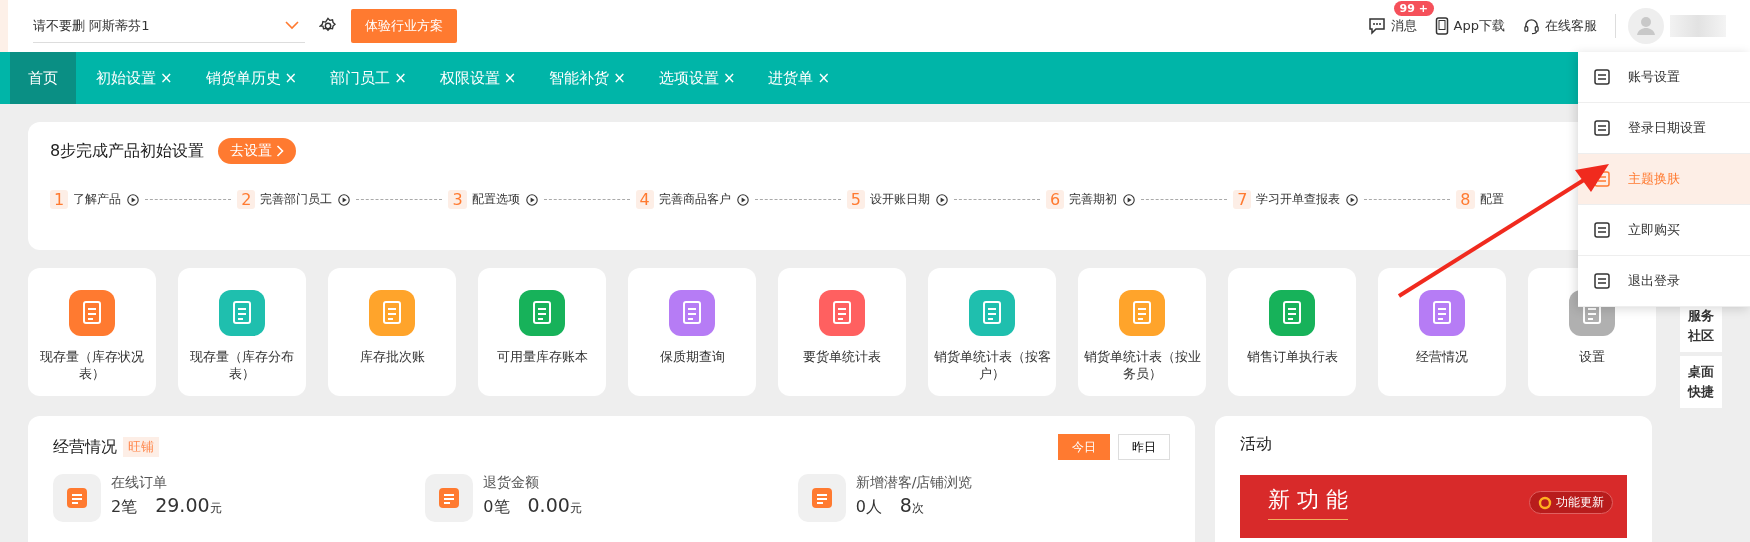 Image resolution: width=1750 pixels, height=542 pixels. I want to click on setup-step: 1 了解产品, so click(86, 199).